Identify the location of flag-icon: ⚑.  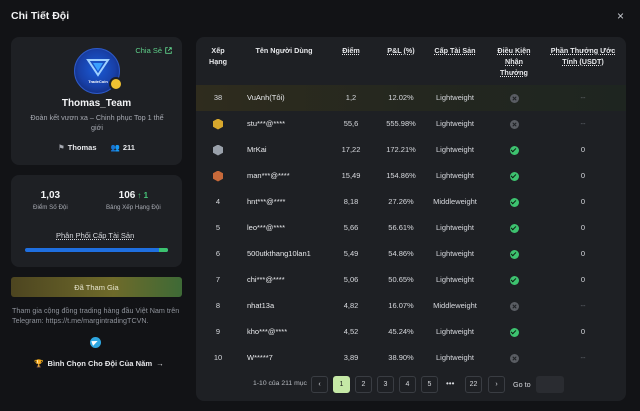
(61, 147).